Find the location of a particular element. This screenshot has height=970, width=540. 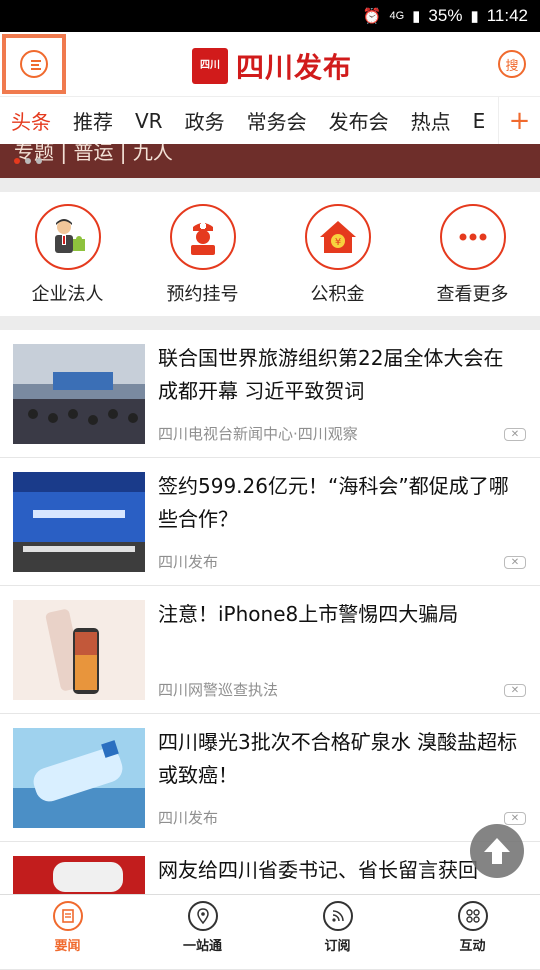

nav-label: 要闻 is located at coordinates (67, 944).